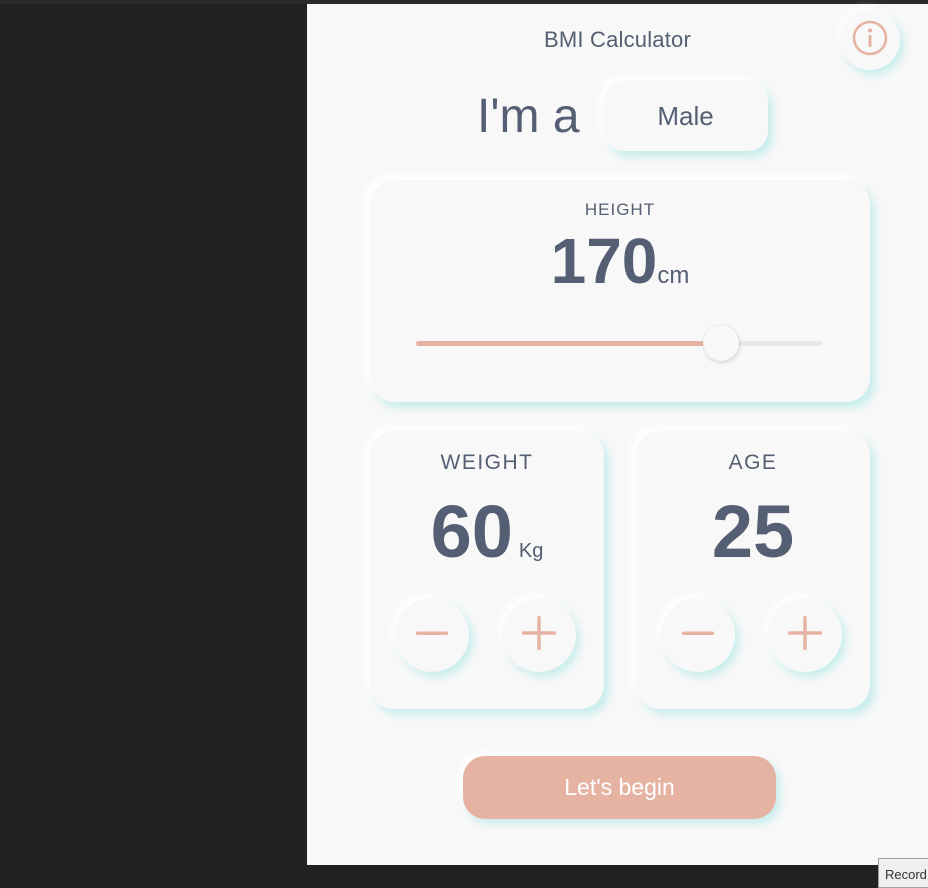 Image resolution: width=928 pixels, height=888 pixels. I want to click on height-slider, so click(619, 343).